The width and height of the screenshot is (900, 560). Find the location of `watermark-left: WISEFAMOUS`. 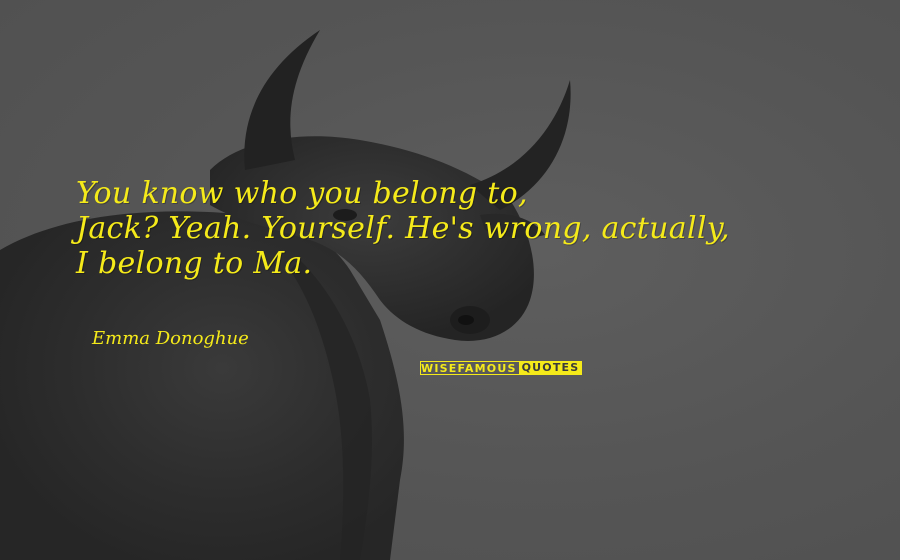

watermark-left: WISEFAMOUS is located at coordinates (469, 368).